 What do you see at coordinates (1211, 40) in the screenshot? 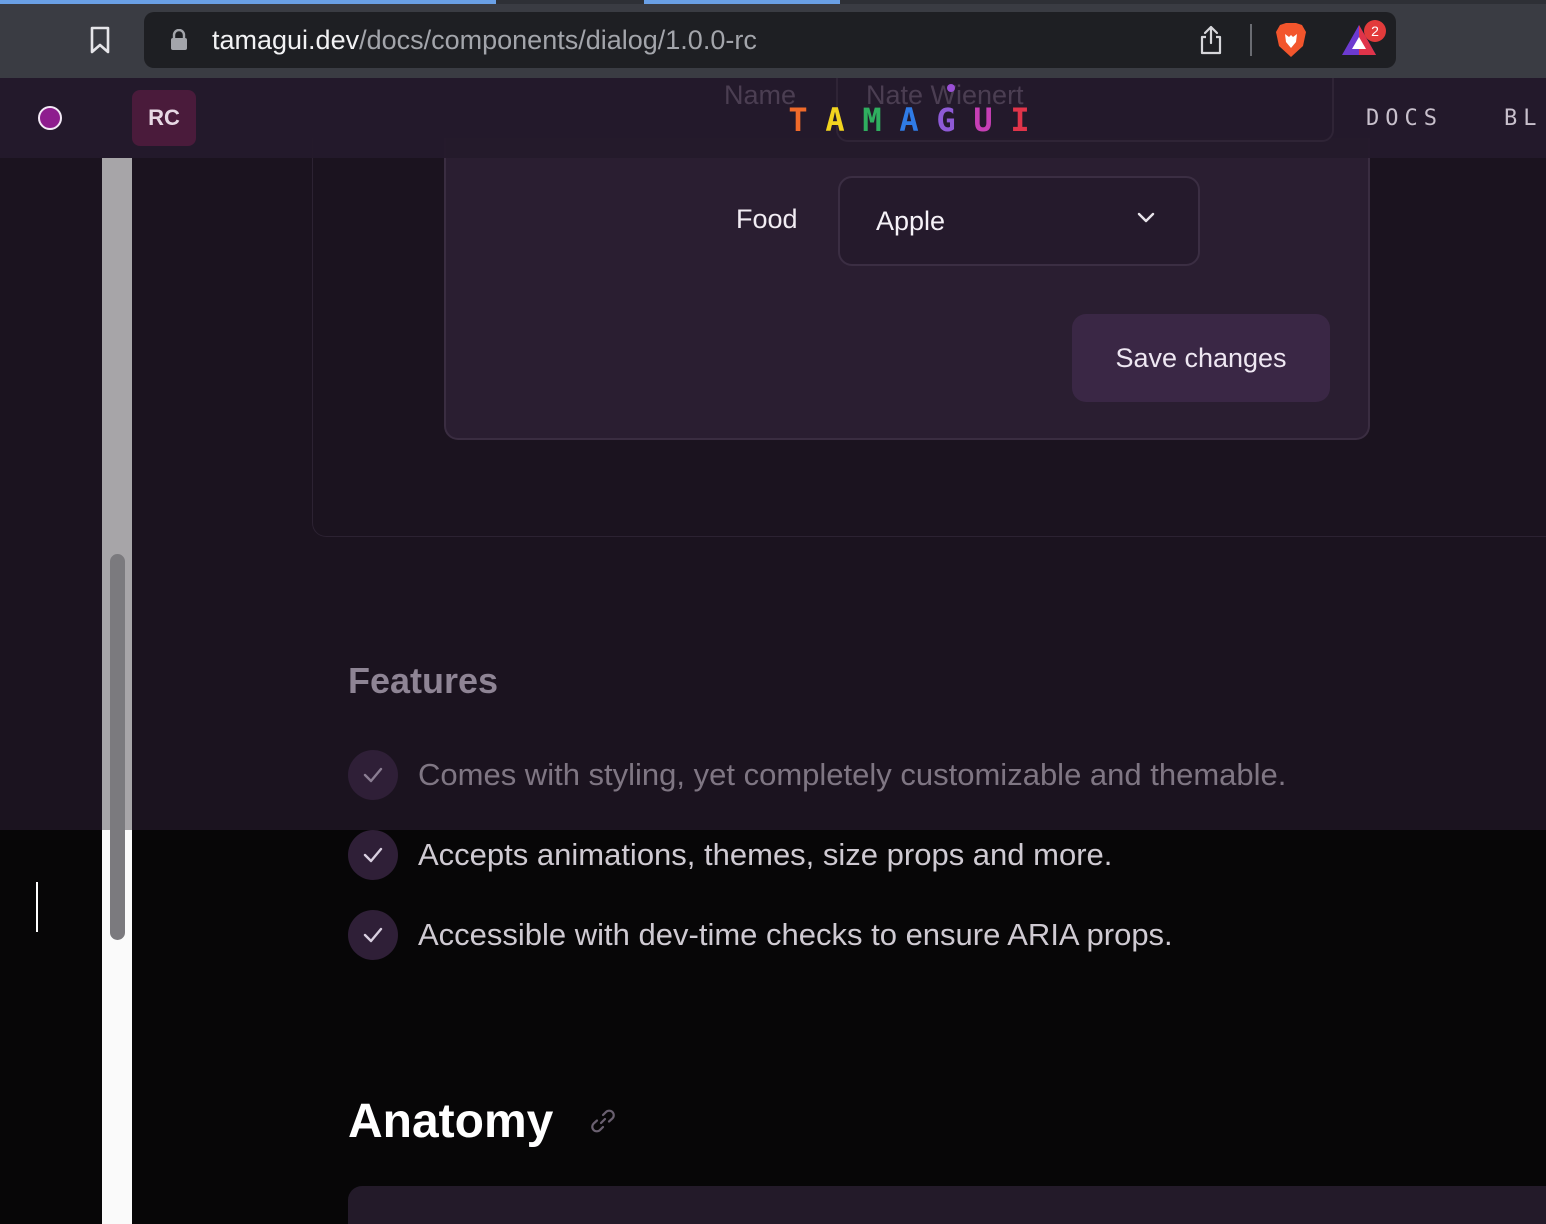
I see `share-icon` at bounding box center [1211, 40].